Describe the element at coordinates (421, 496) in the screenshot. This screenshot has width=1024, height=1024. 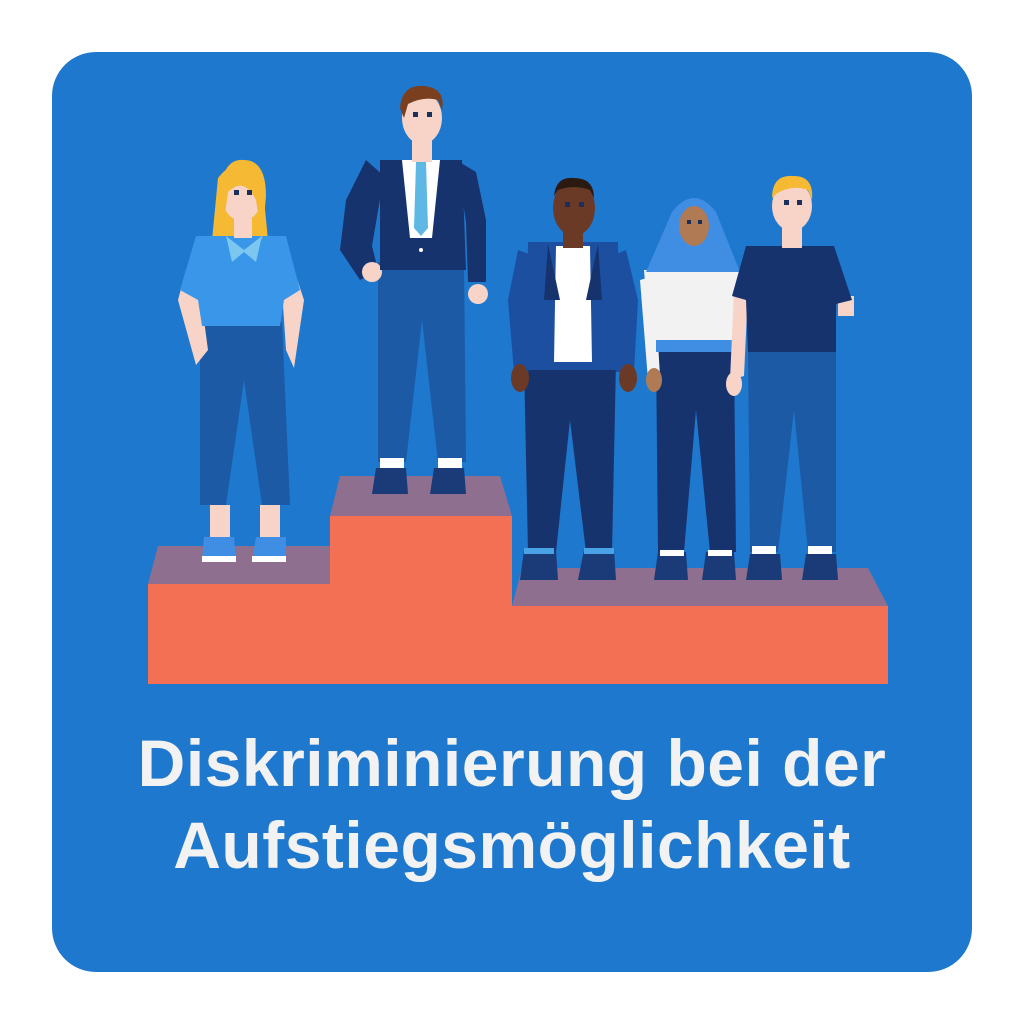
I see `podium-step-middle-top` at that location.